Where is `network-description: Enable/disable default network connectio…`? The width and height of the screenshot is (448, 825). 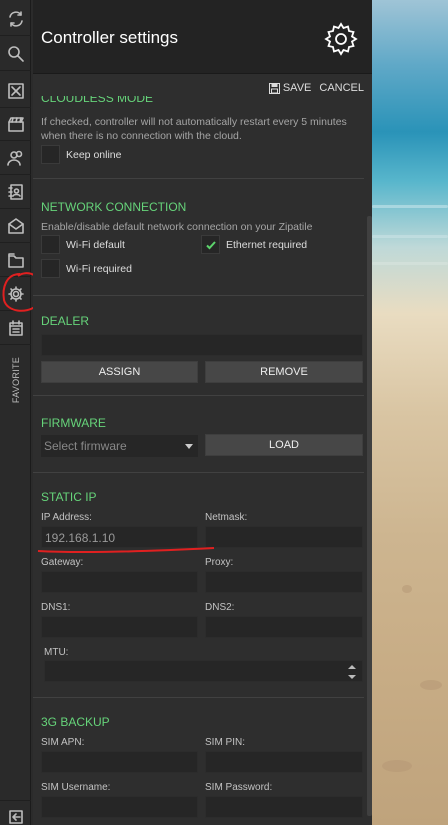
network-description: Enable/disable default network connectio… is located at coordinates (177, 227).